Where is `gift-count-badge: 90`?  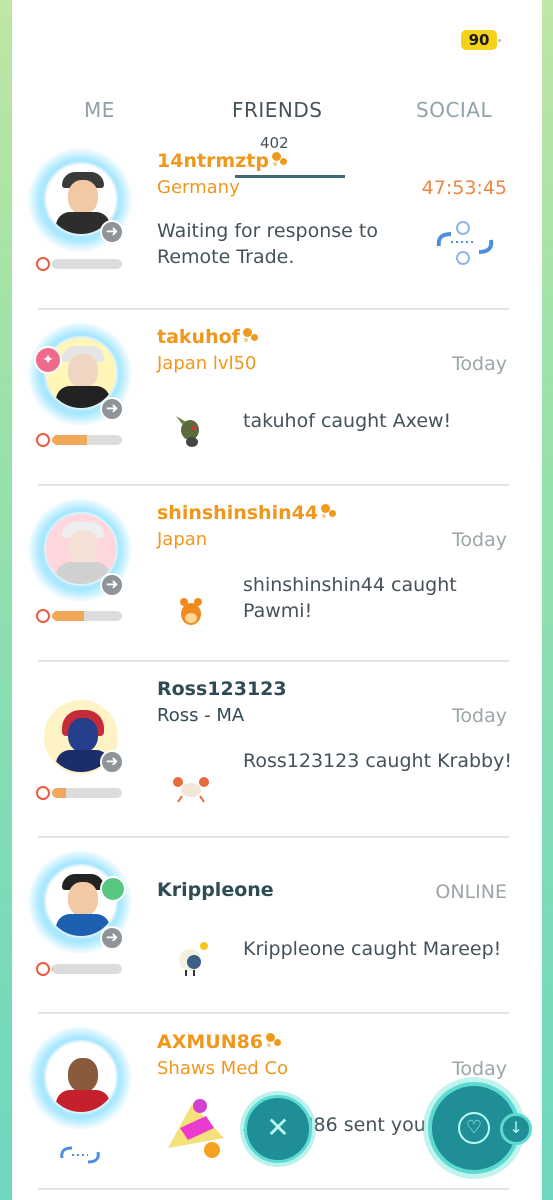
gift-count-badge: 90 is located at coordinates (479, 40).